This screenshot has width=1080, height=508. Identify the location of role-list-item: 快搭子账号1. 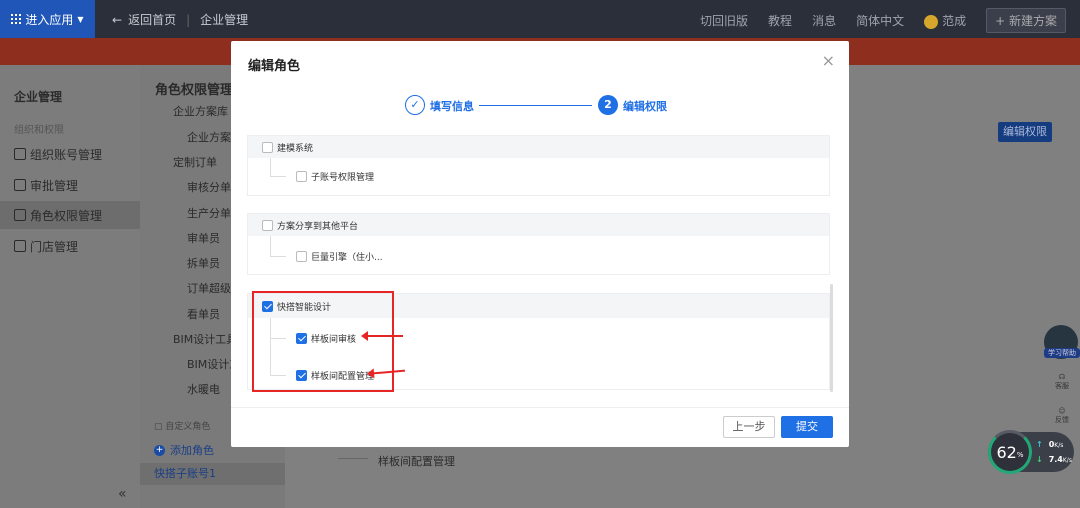
(212, 474).